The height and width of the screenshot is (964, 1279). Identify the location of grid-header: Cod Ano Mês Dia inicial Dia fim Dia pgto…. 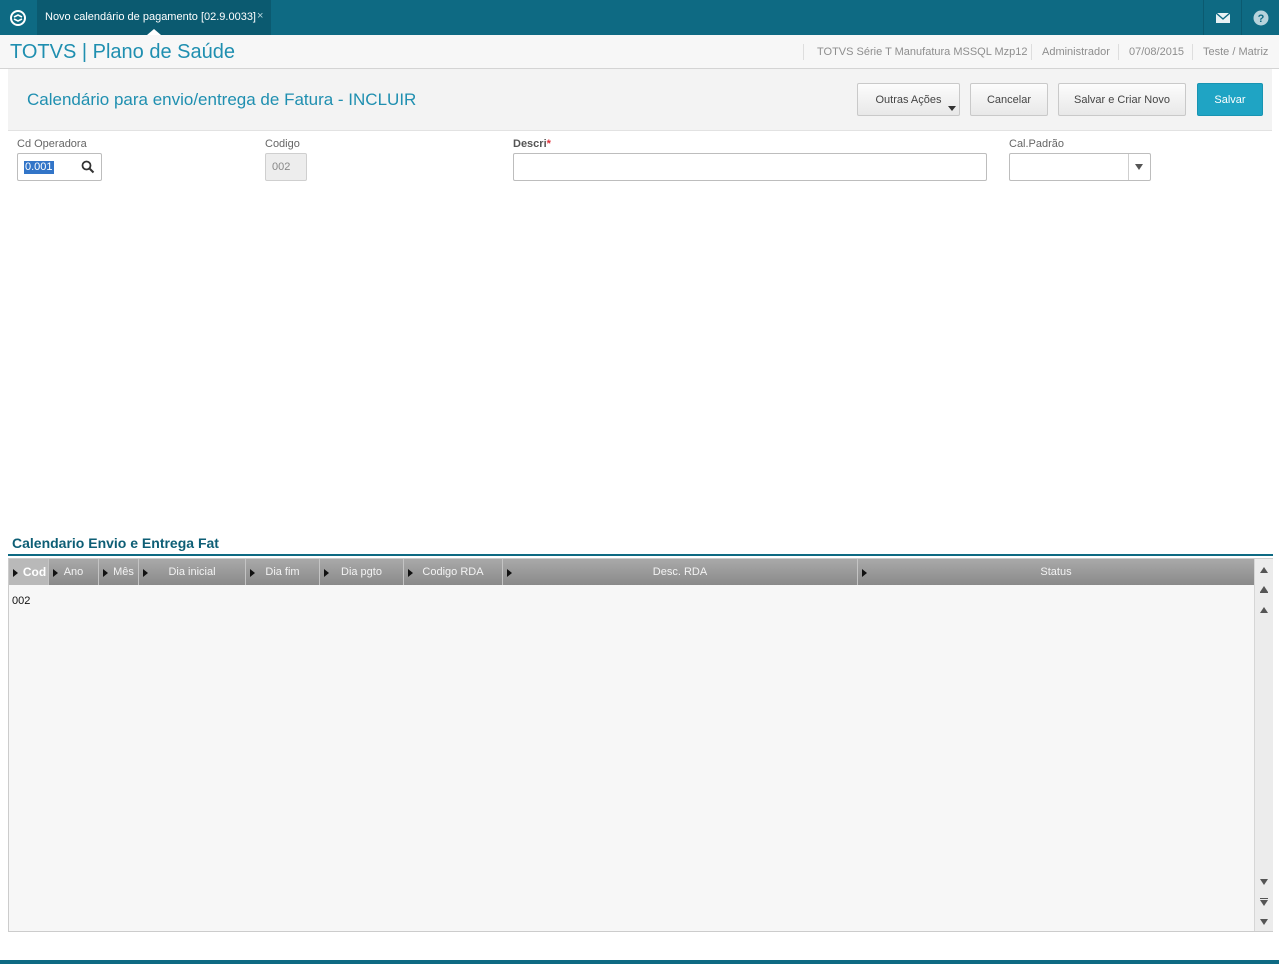
(631, 572).